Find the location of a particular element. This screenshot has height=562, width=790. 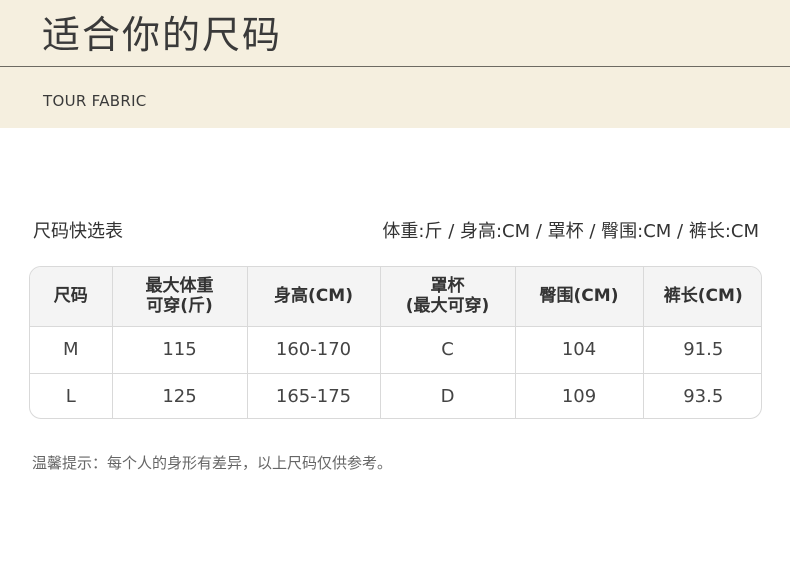

cell-length: 93.5 is located at coordinates (703, 397).